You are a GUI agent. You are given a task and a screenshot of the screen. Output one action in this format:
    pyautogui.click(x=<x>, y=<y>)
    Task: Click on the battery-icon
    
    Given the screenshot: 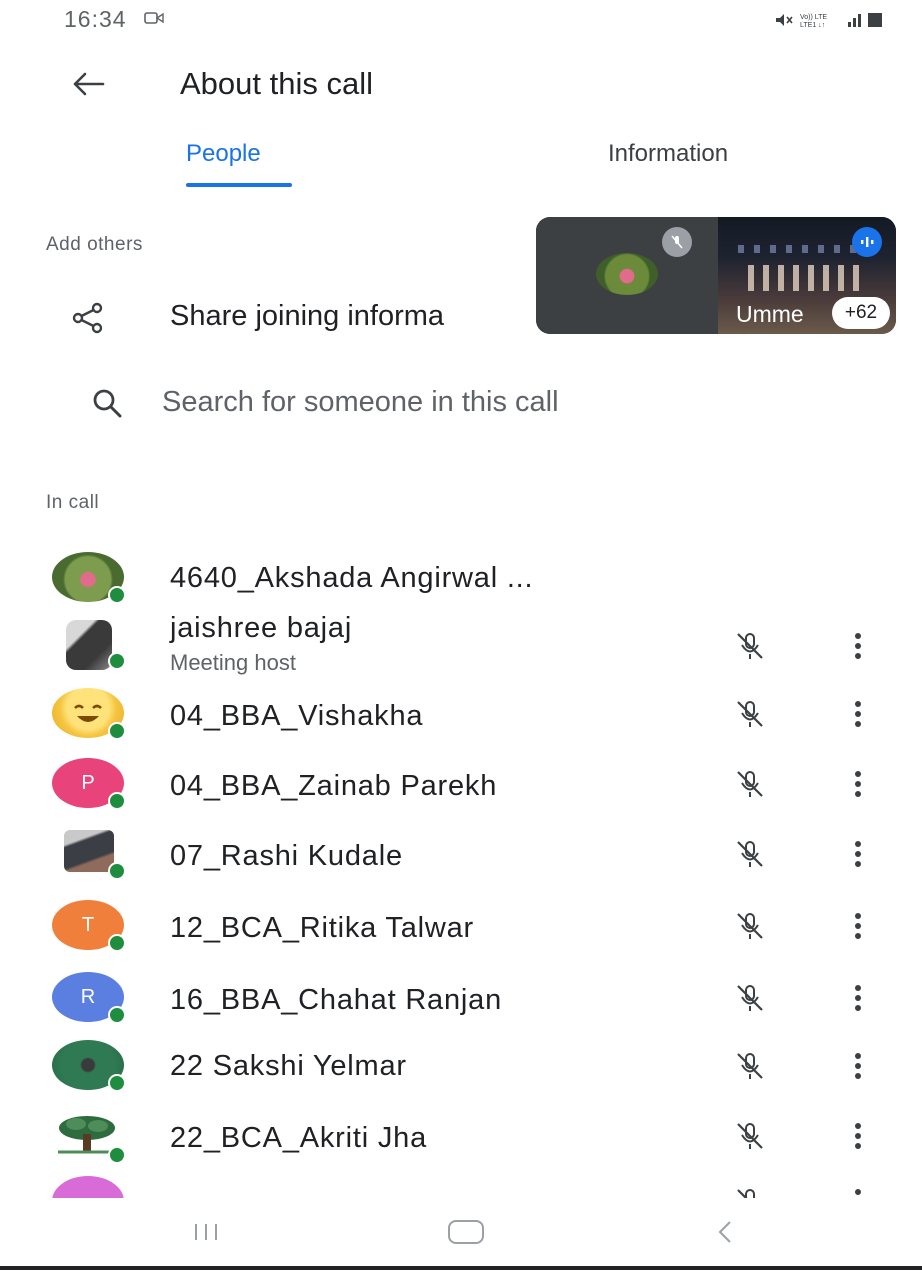 What is the action you would take?
    pyautogui.click(x=875, y=20)
    